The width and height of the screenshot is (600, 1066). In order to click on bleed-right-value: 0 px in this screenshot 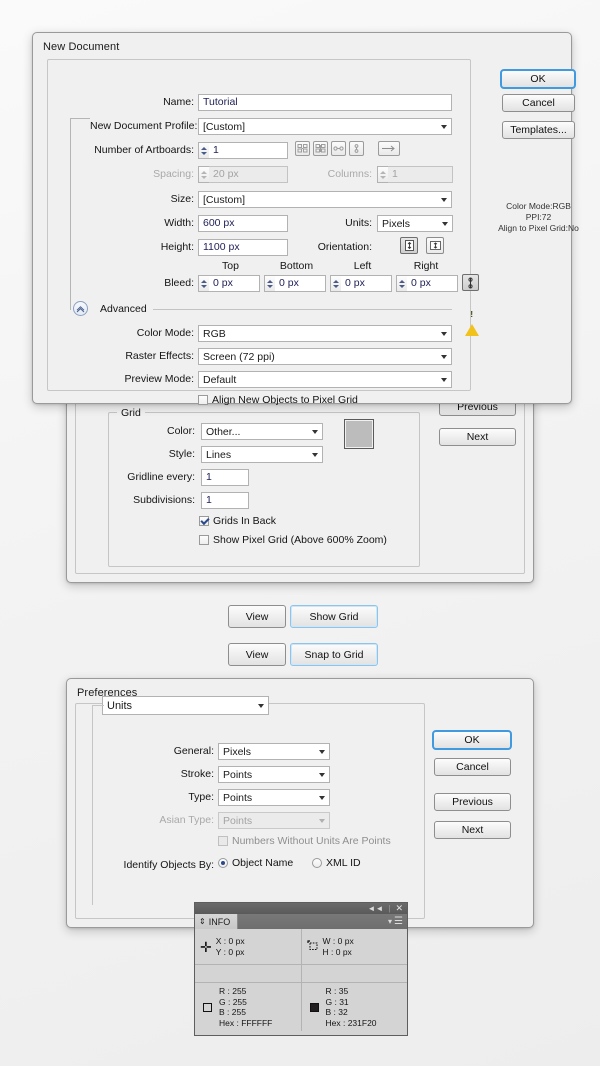, I will do `click(421, 283)`.